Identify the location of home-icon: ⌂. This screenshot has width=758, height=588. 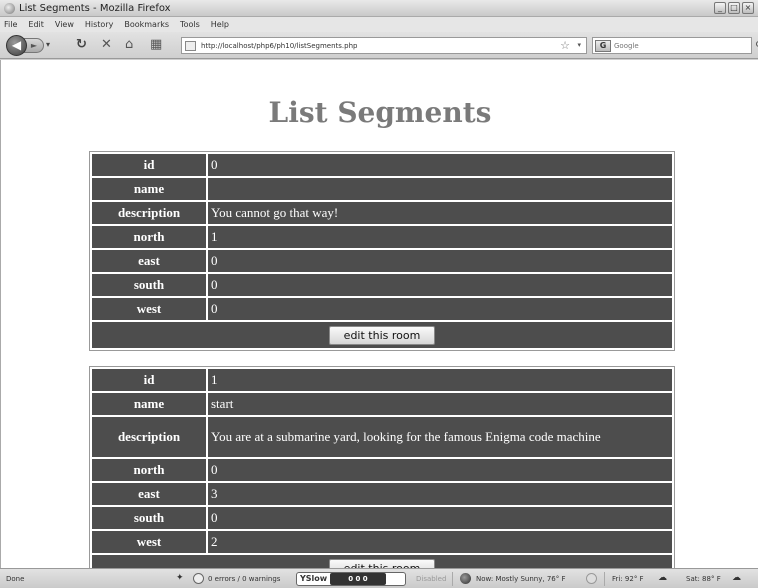
(129, 45).